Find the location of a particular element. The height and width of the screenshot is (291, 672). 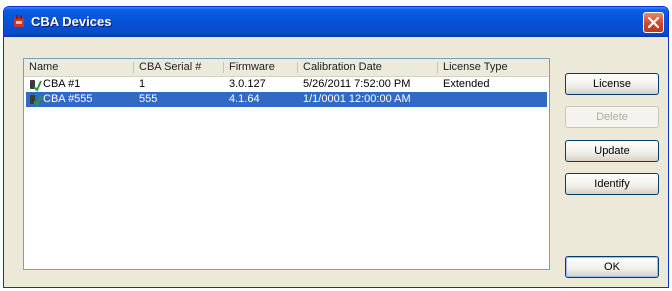

column-header-license-type: License Type is located at coordinates (493, 67).